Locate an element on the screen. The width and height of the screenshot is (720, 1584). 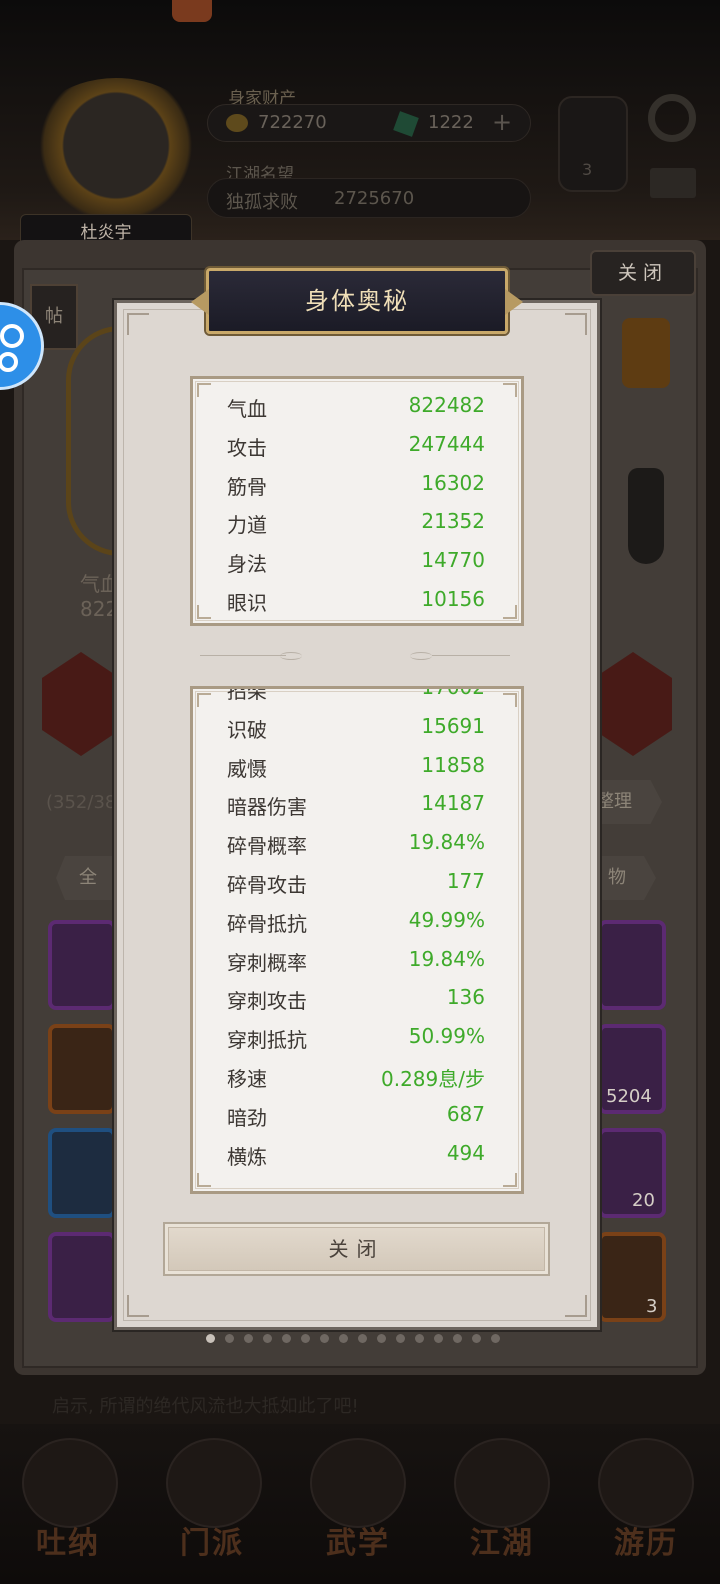
stat-label: 碎骨抵抗 is located at coordinates (267, 923).